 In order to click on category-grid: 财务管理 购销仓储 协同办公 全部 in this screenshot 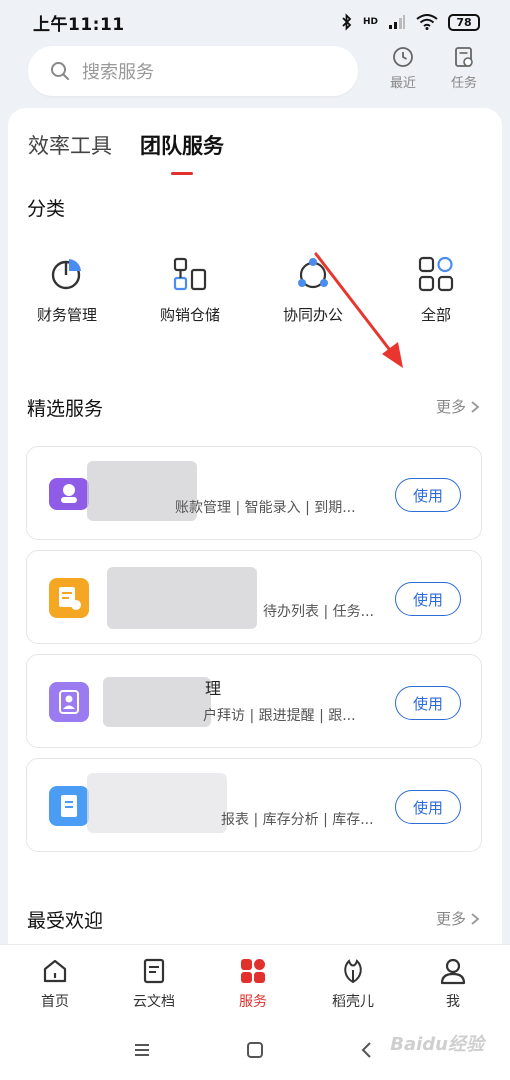, I will do `click(255, 301)`.